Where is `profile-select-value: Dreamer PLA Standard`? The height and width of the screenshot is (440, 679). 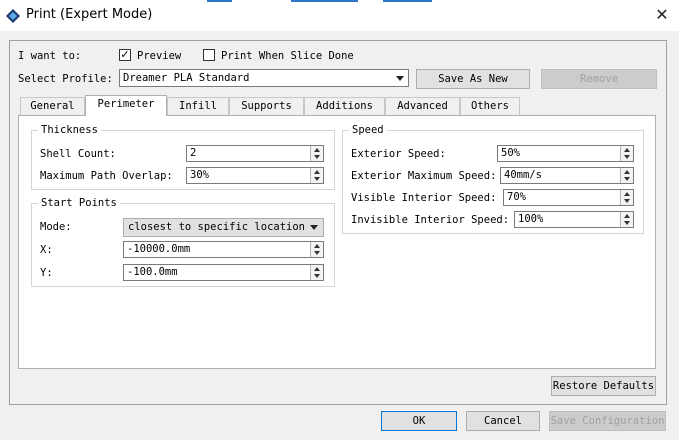
profile-select-value: Dreamer PLA Standard is located at coordinates (186, 78).